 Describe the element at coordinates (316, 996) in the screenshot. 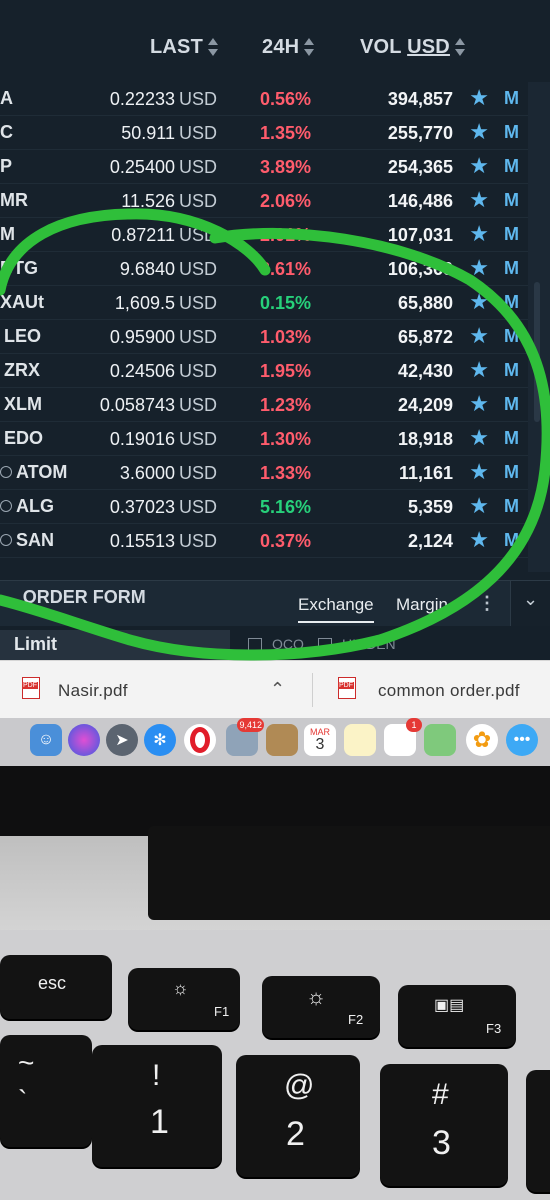

I see `brightness-up-icon: ☼` at that location.